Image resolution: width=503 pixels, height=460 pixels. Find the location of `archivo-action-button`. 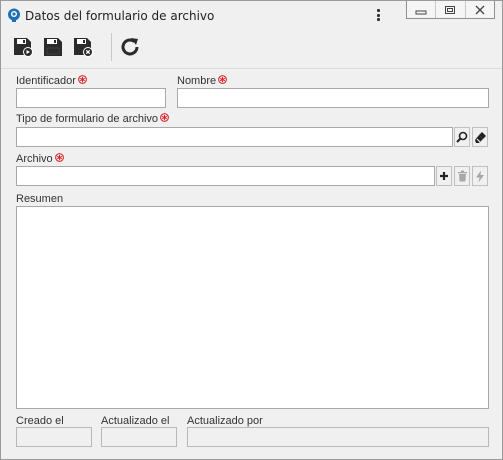

archivo-action-button is located at coordinates (480, 176).